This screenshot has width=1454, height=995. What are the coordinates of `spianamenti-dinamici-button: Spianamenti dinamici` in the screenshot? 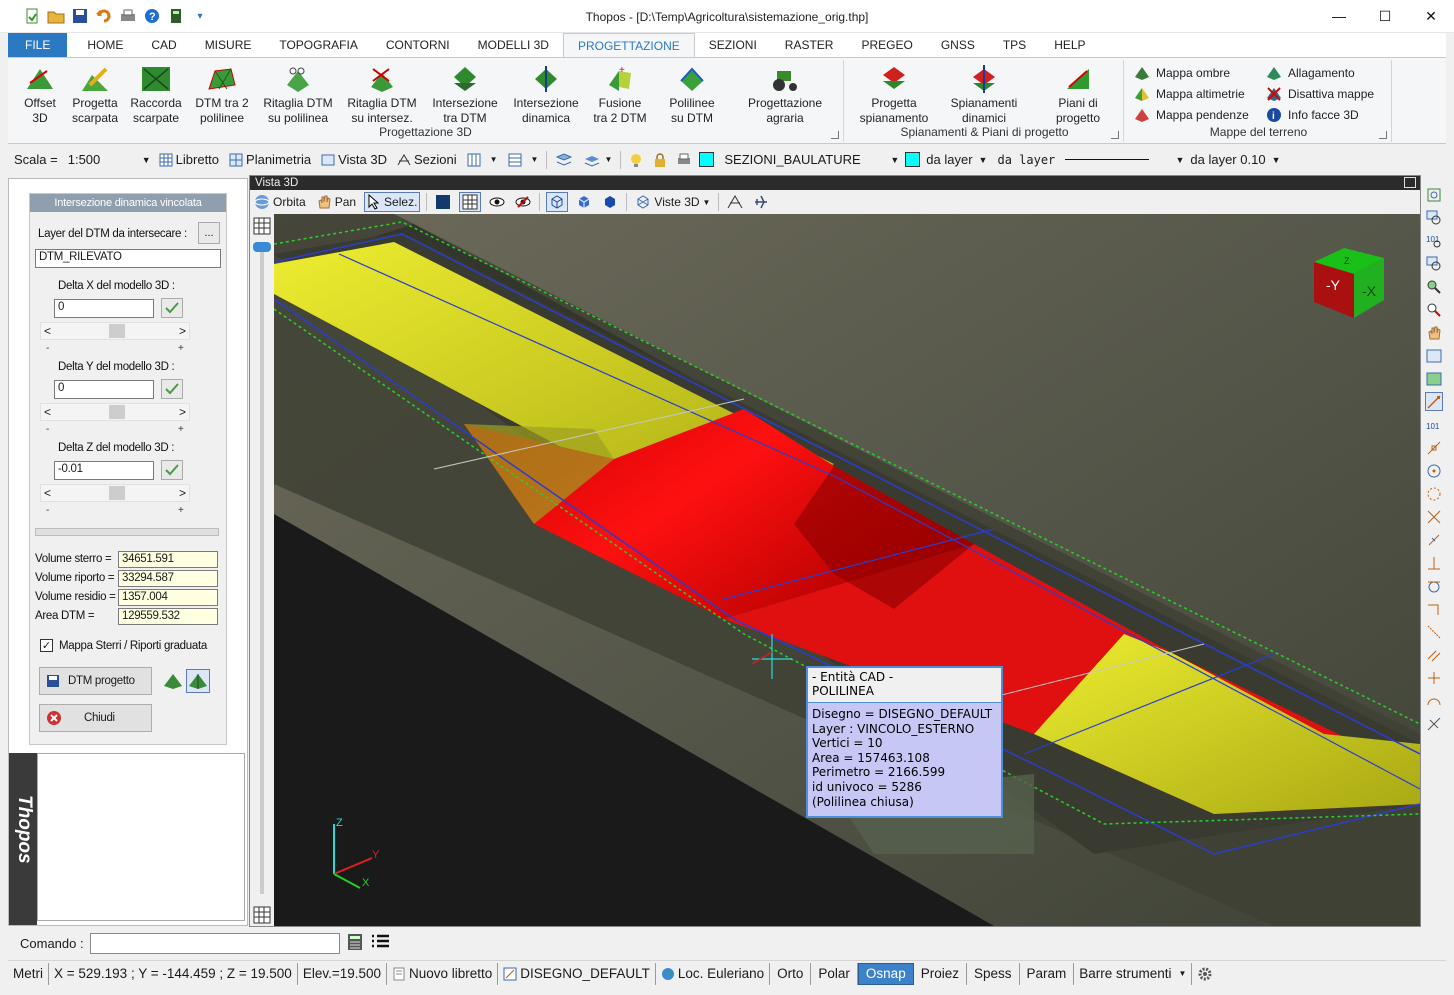 It's located at (984, 95).